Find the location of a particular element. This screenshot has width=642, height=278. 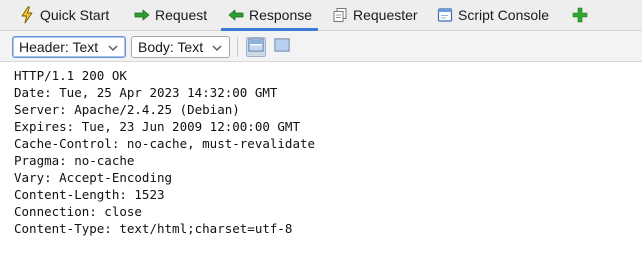

tab-script-console: Script Console is located at coordinates (492, 15).